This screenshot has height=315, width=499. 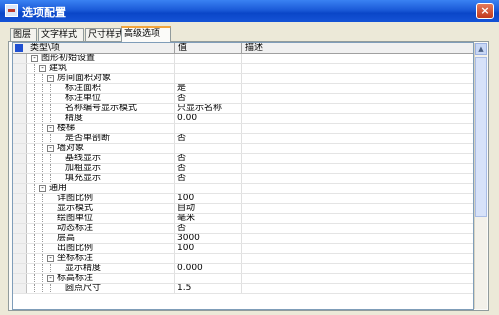 What do you see at coordinates (243, 239) in the screenshot?
I see `table-row: 层高 3000` at bounding box center [243, 239].